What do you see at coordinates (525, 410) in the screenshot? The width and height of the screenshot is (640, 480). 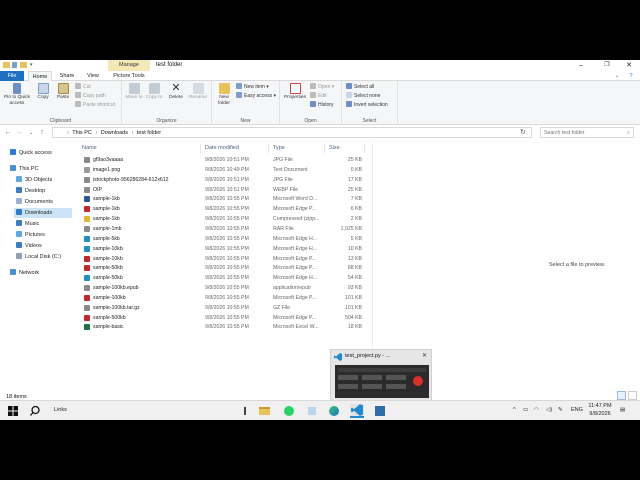 I see `network-tray-icon: ▭` at bounding box center [525, 410].